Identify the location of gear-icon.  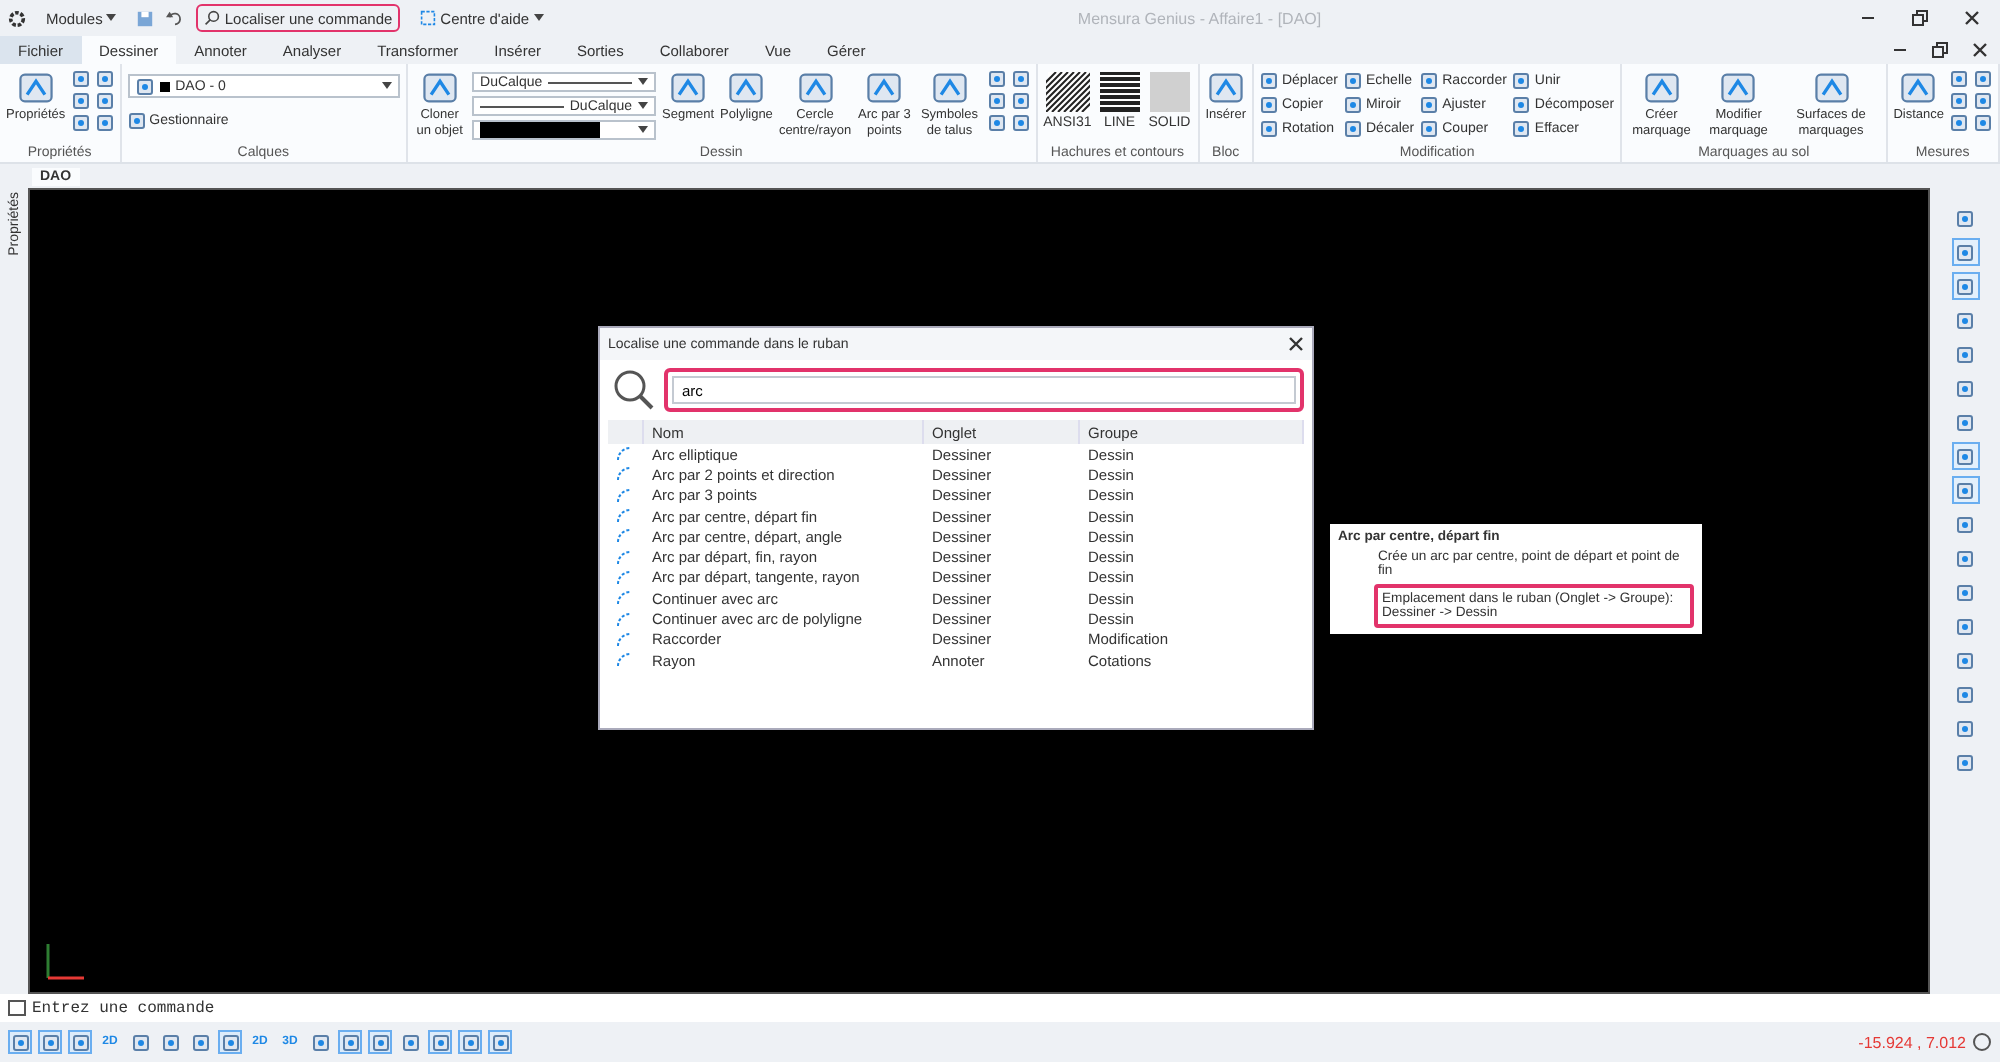
(17, 18).